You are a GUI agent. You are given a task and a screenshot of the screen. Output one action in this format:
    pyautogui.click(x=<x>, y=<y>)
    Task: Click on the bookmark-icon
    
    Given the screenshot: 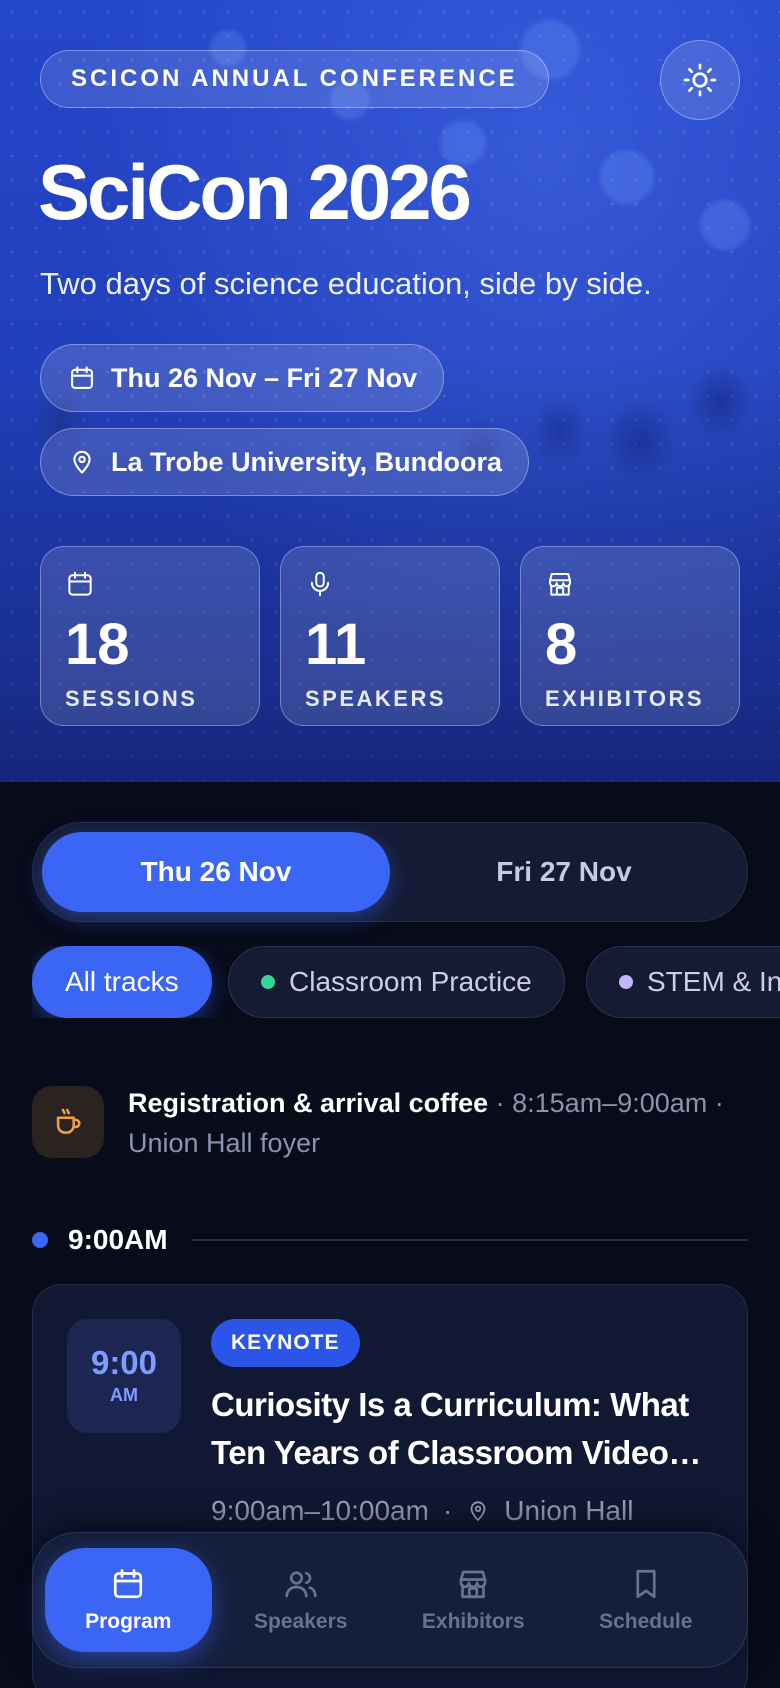 What is the action you would take?
    pyautogui.click(x=646, y=1584)
    